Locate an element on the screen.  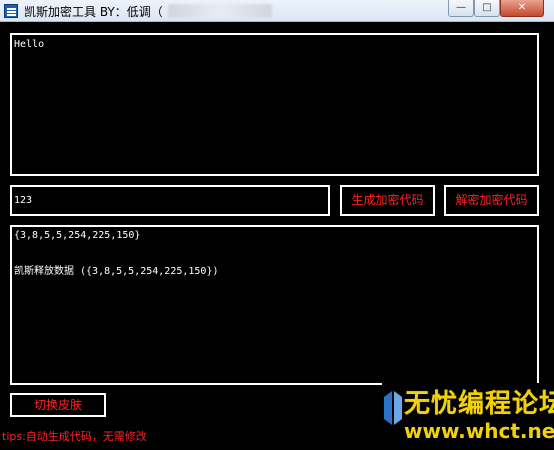
title-bar: 凯斯加密工具 BY：低调（ — □ ✕ is located at coordinates (277, 11).